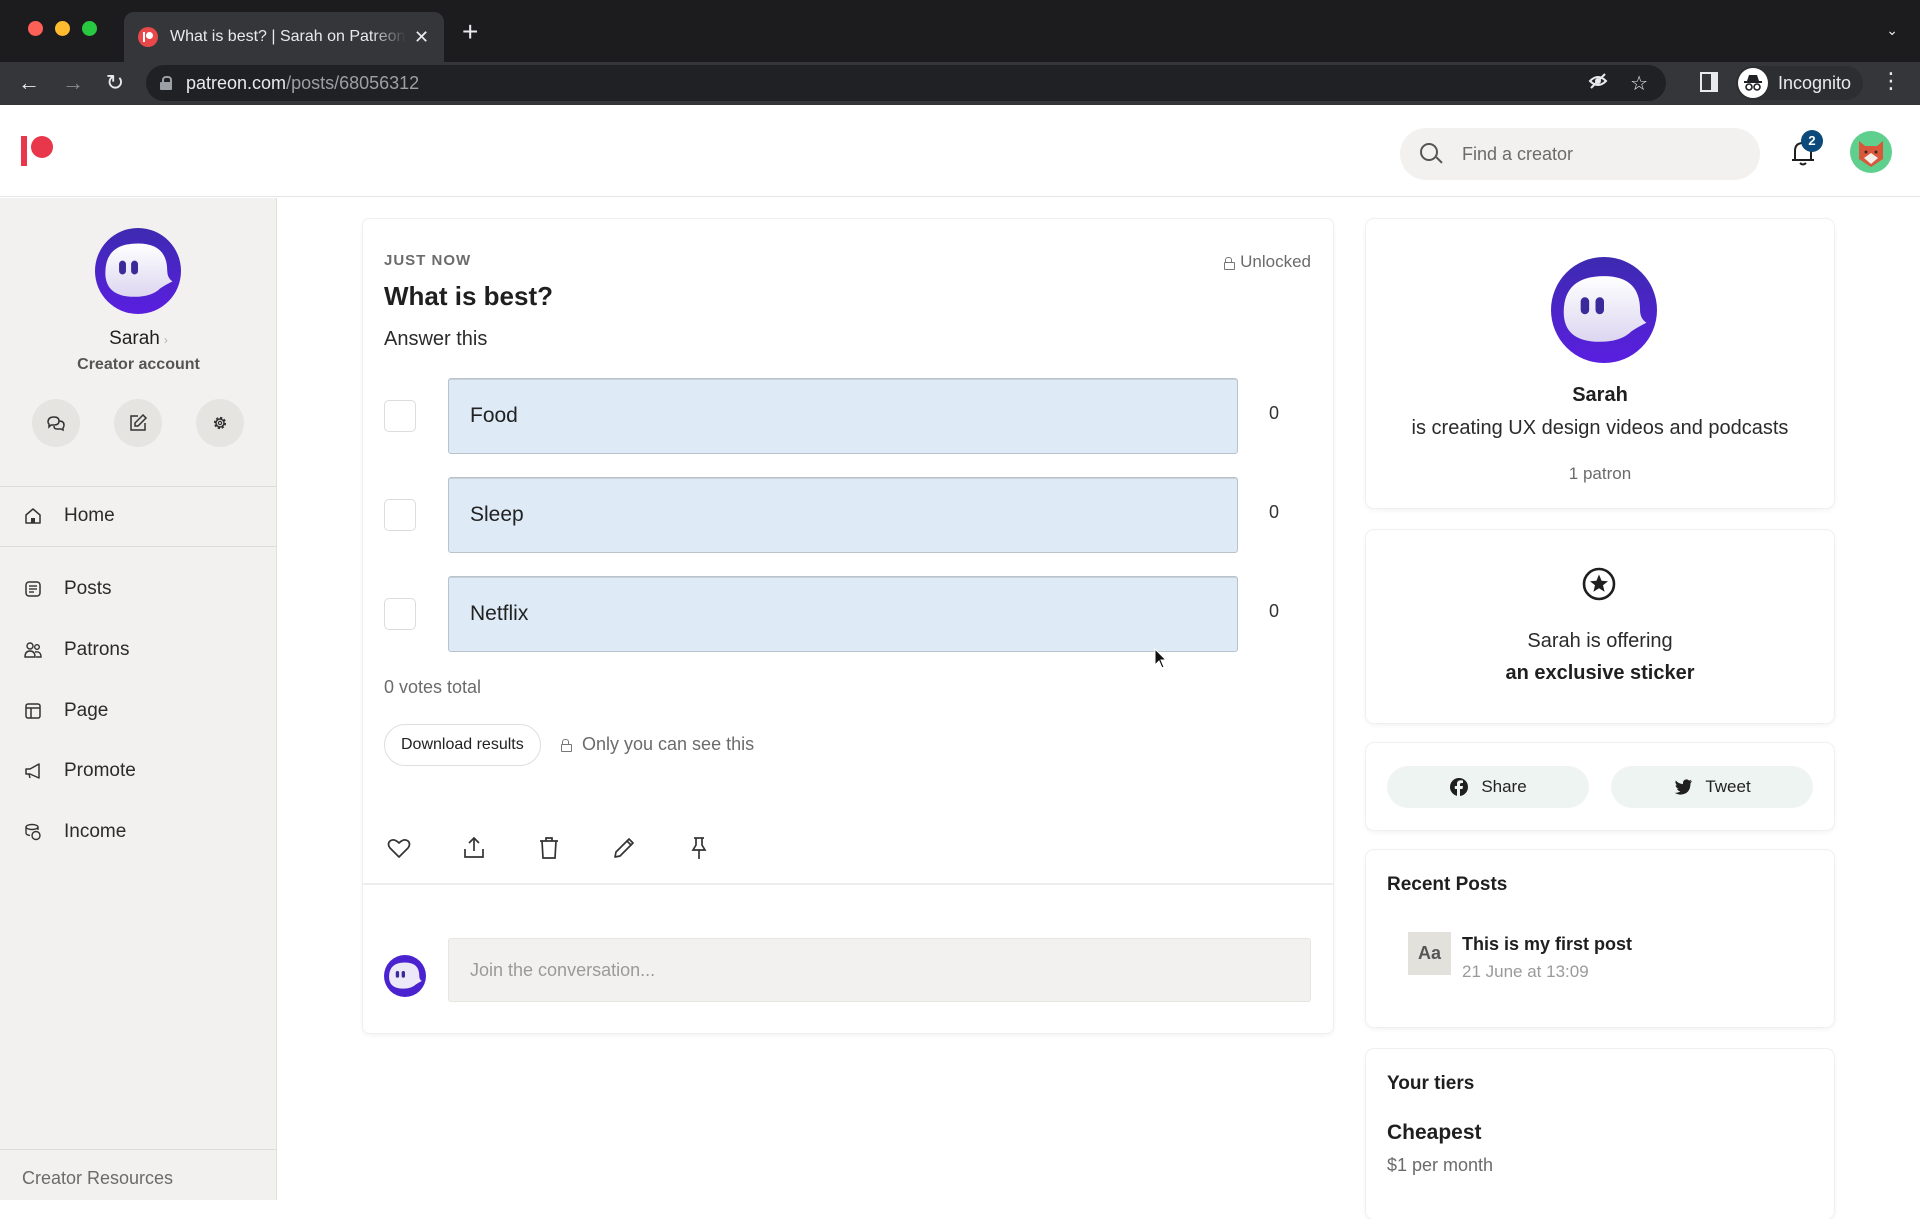  What do you see at coordinates (1639, 84) in the screenshot?
I see `bookmark-star-icon: ☆` at bounding box center [1639, 84].